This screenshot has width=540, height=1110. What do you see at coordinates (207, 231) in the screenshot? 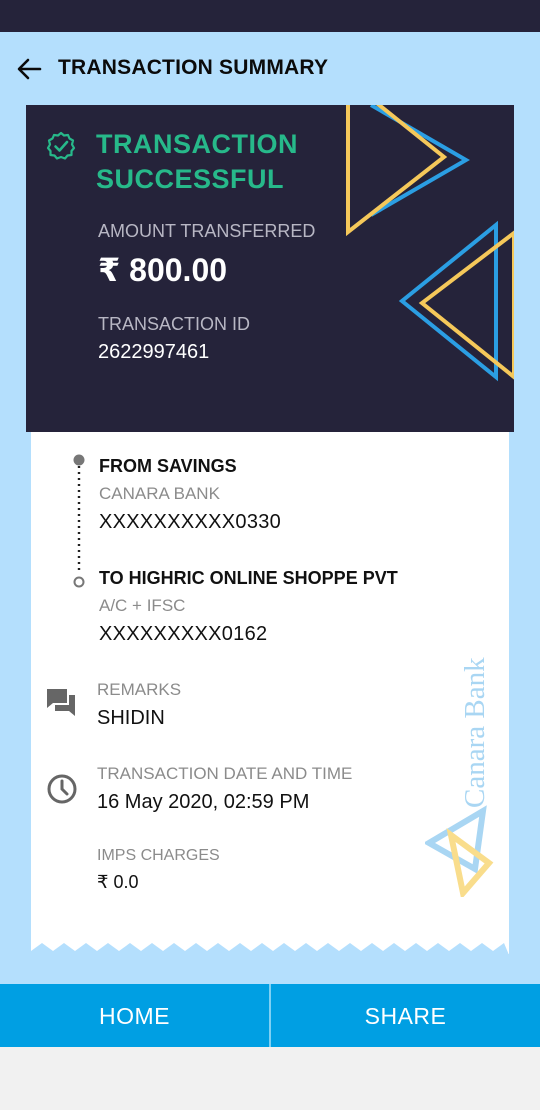
I see `amount-label: AMOUNT TRANSFERRED` at bounding box center [207, 231].